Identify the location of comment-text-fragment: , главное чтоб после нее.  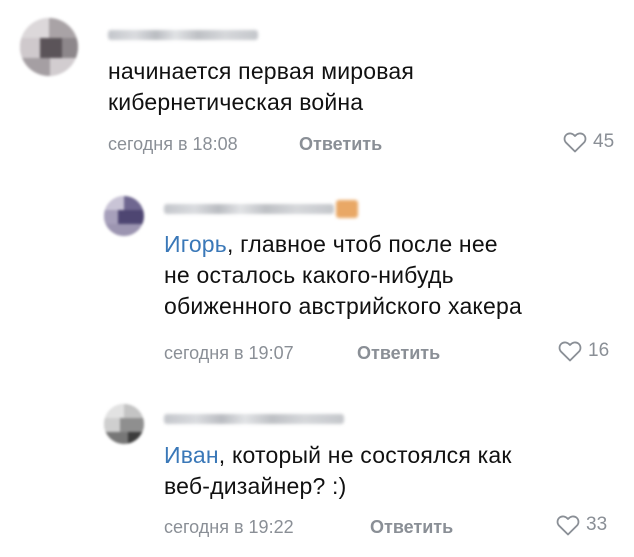
(362, 244).